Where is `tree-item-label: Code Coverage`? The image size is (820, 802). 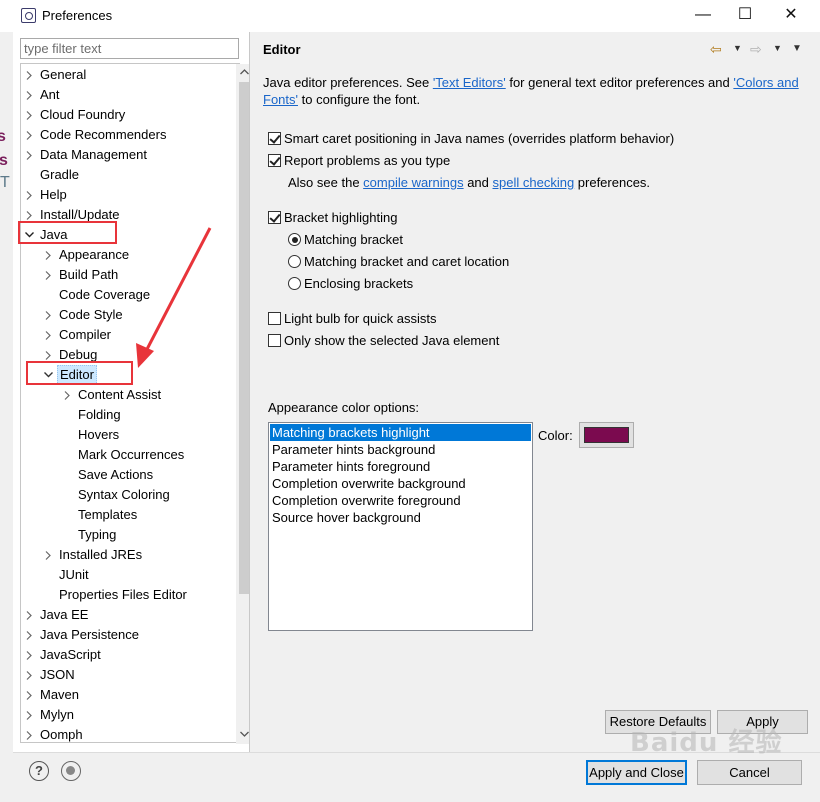
tree-item-label: Code Coverage is located at coordinates (105, 294).